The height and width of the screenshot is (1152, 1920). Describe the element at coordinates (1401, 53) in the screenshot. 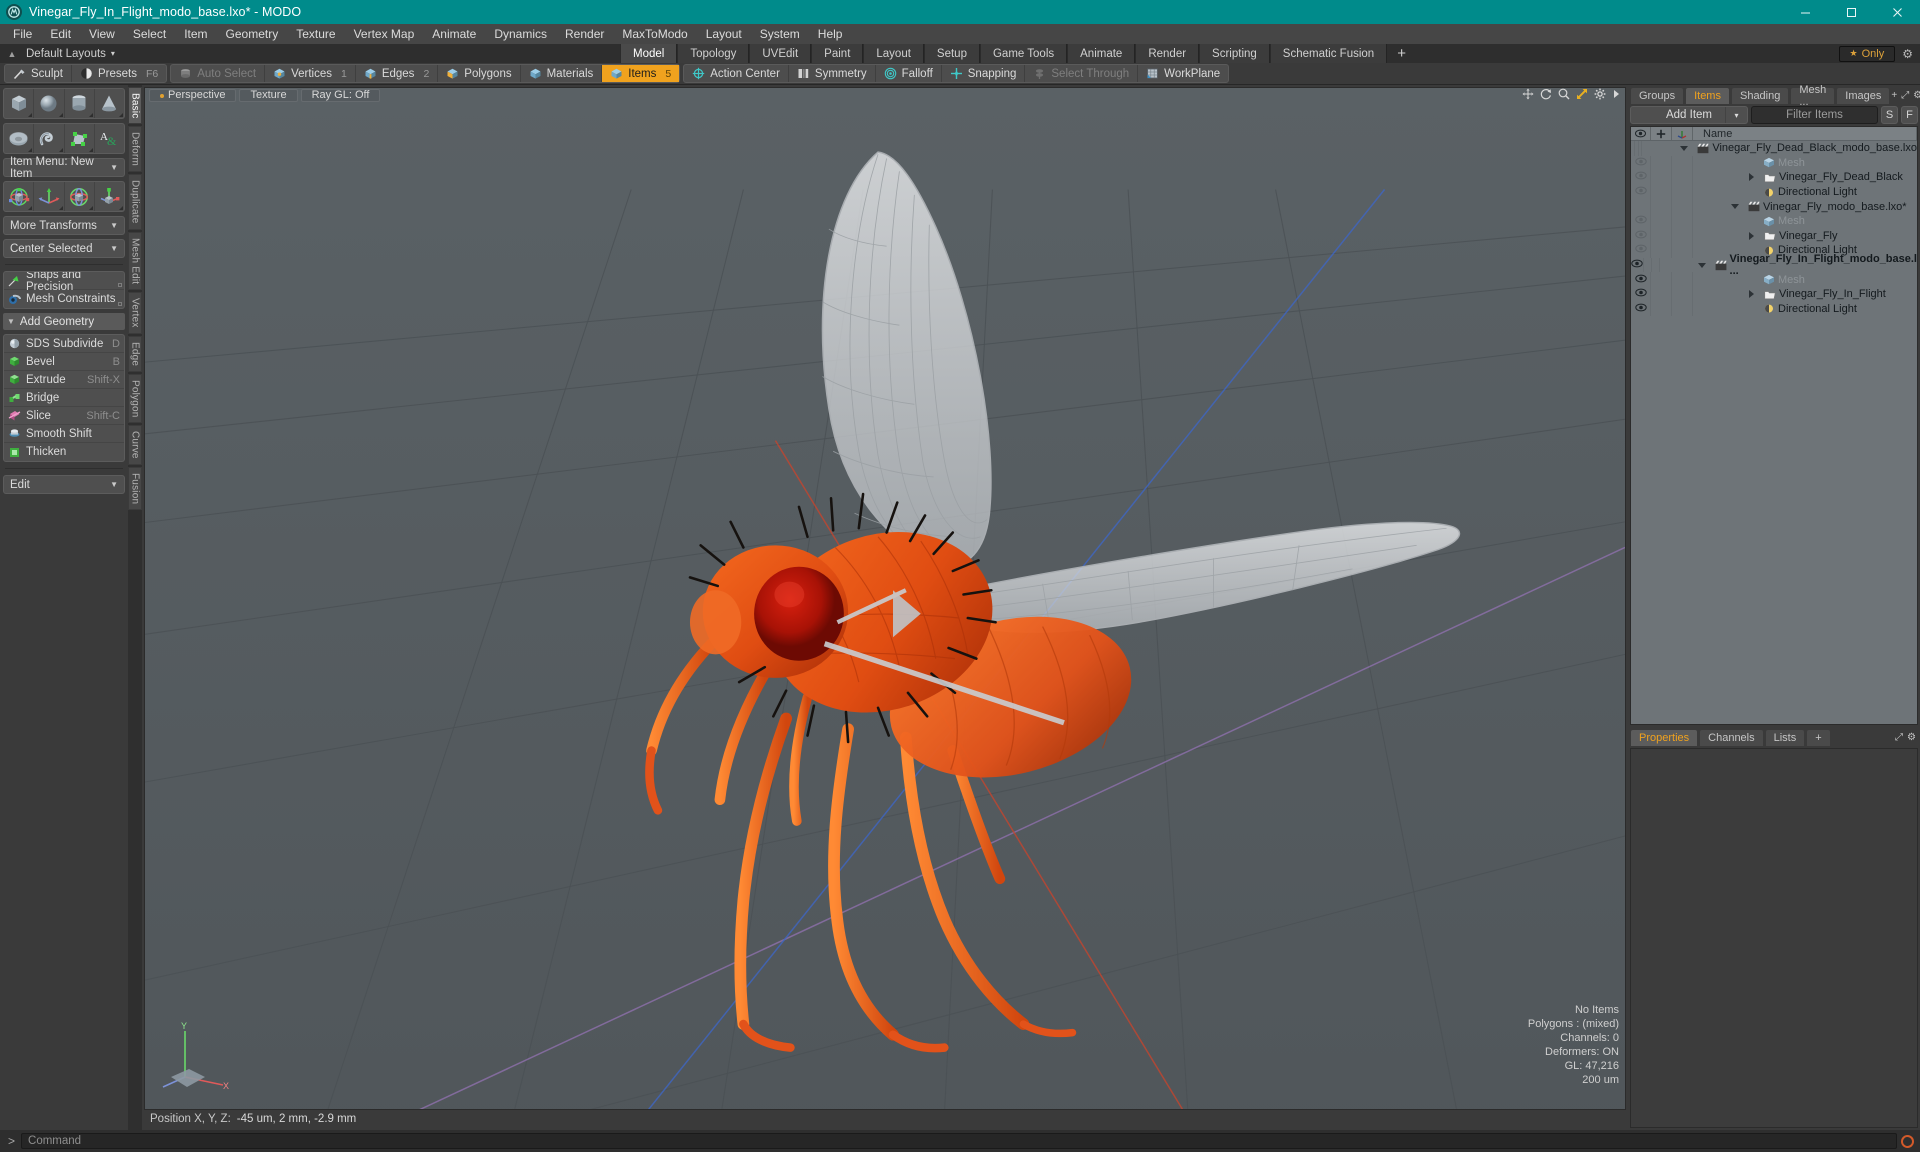

I see `add-layout-tab-button: +` at that location.